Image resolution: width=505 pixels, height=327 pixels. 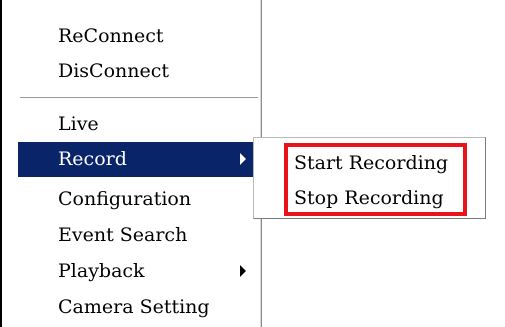 What do you see at coordinates (101, 271) in the screenshot?
I see `menu-item-label: Playback` at bounding box center [101, 271].